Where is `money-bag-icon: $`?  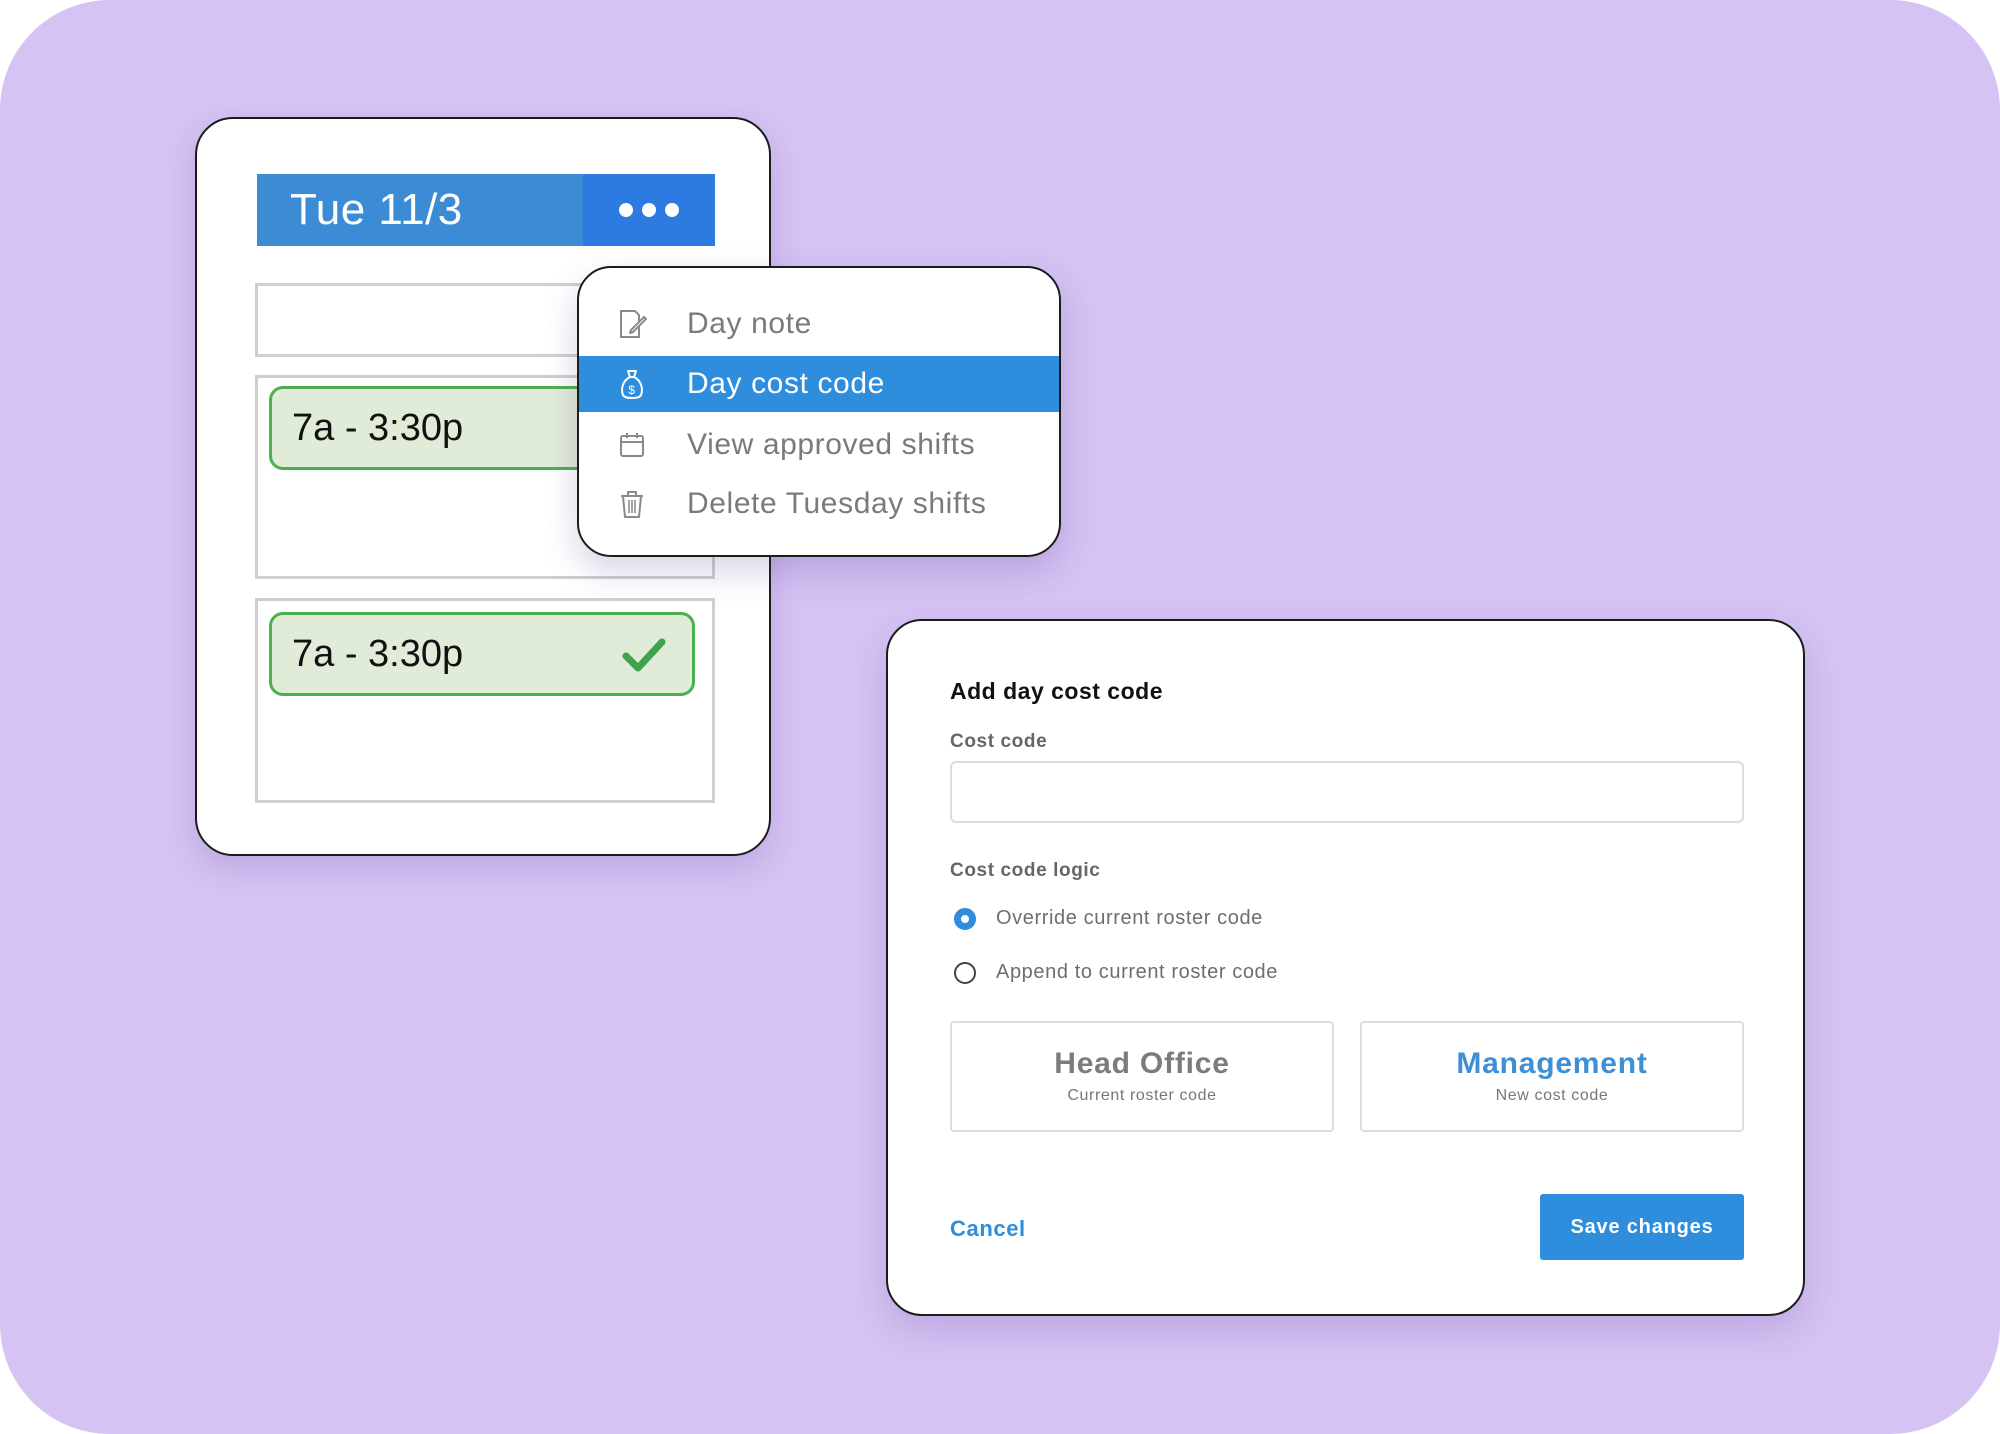
money-bag-icon: $ is located at coordinates (632, 384).